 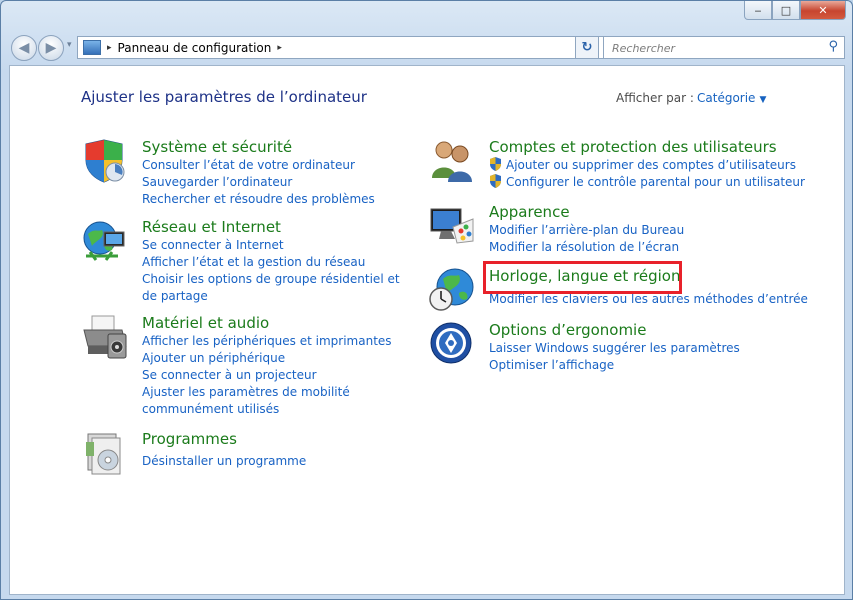 What do you see at coordinates (279, 323) in the screenshot?
I see `category-title: Matériel et audio` at bounding box center [279, 323].